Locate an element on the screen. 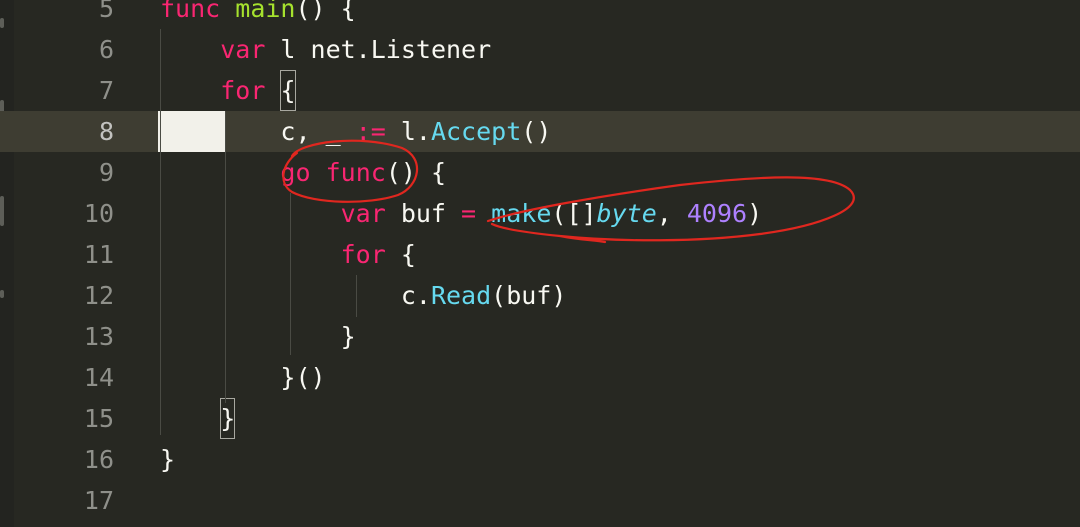 The image size is (1080, 527). code-line: 12 c.Read(buf) is located at coordinates (540, 295).